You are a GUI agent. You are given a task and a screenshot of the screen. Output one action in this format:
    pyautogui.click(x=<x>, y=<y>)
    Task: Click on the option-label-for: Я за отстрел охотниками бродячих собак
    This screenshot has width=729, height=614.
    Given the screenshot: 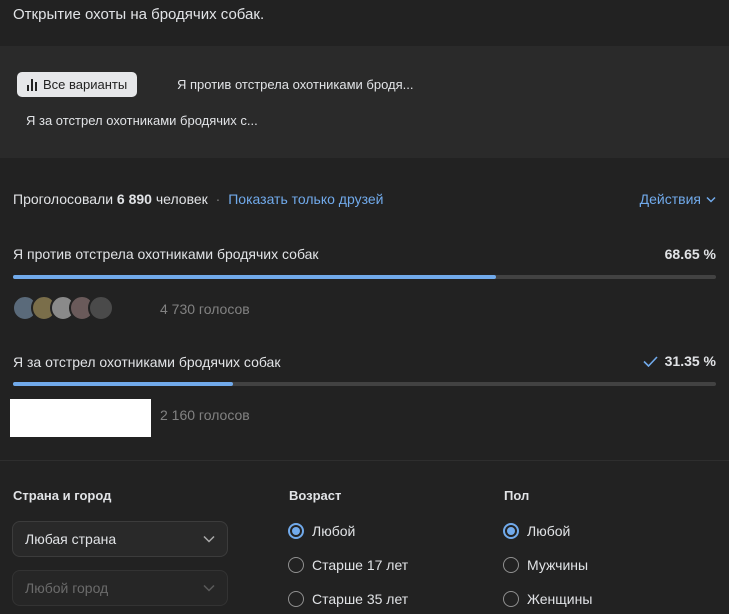 What is the action you would take?
    pyautogui.click(x=147, y=362)
    